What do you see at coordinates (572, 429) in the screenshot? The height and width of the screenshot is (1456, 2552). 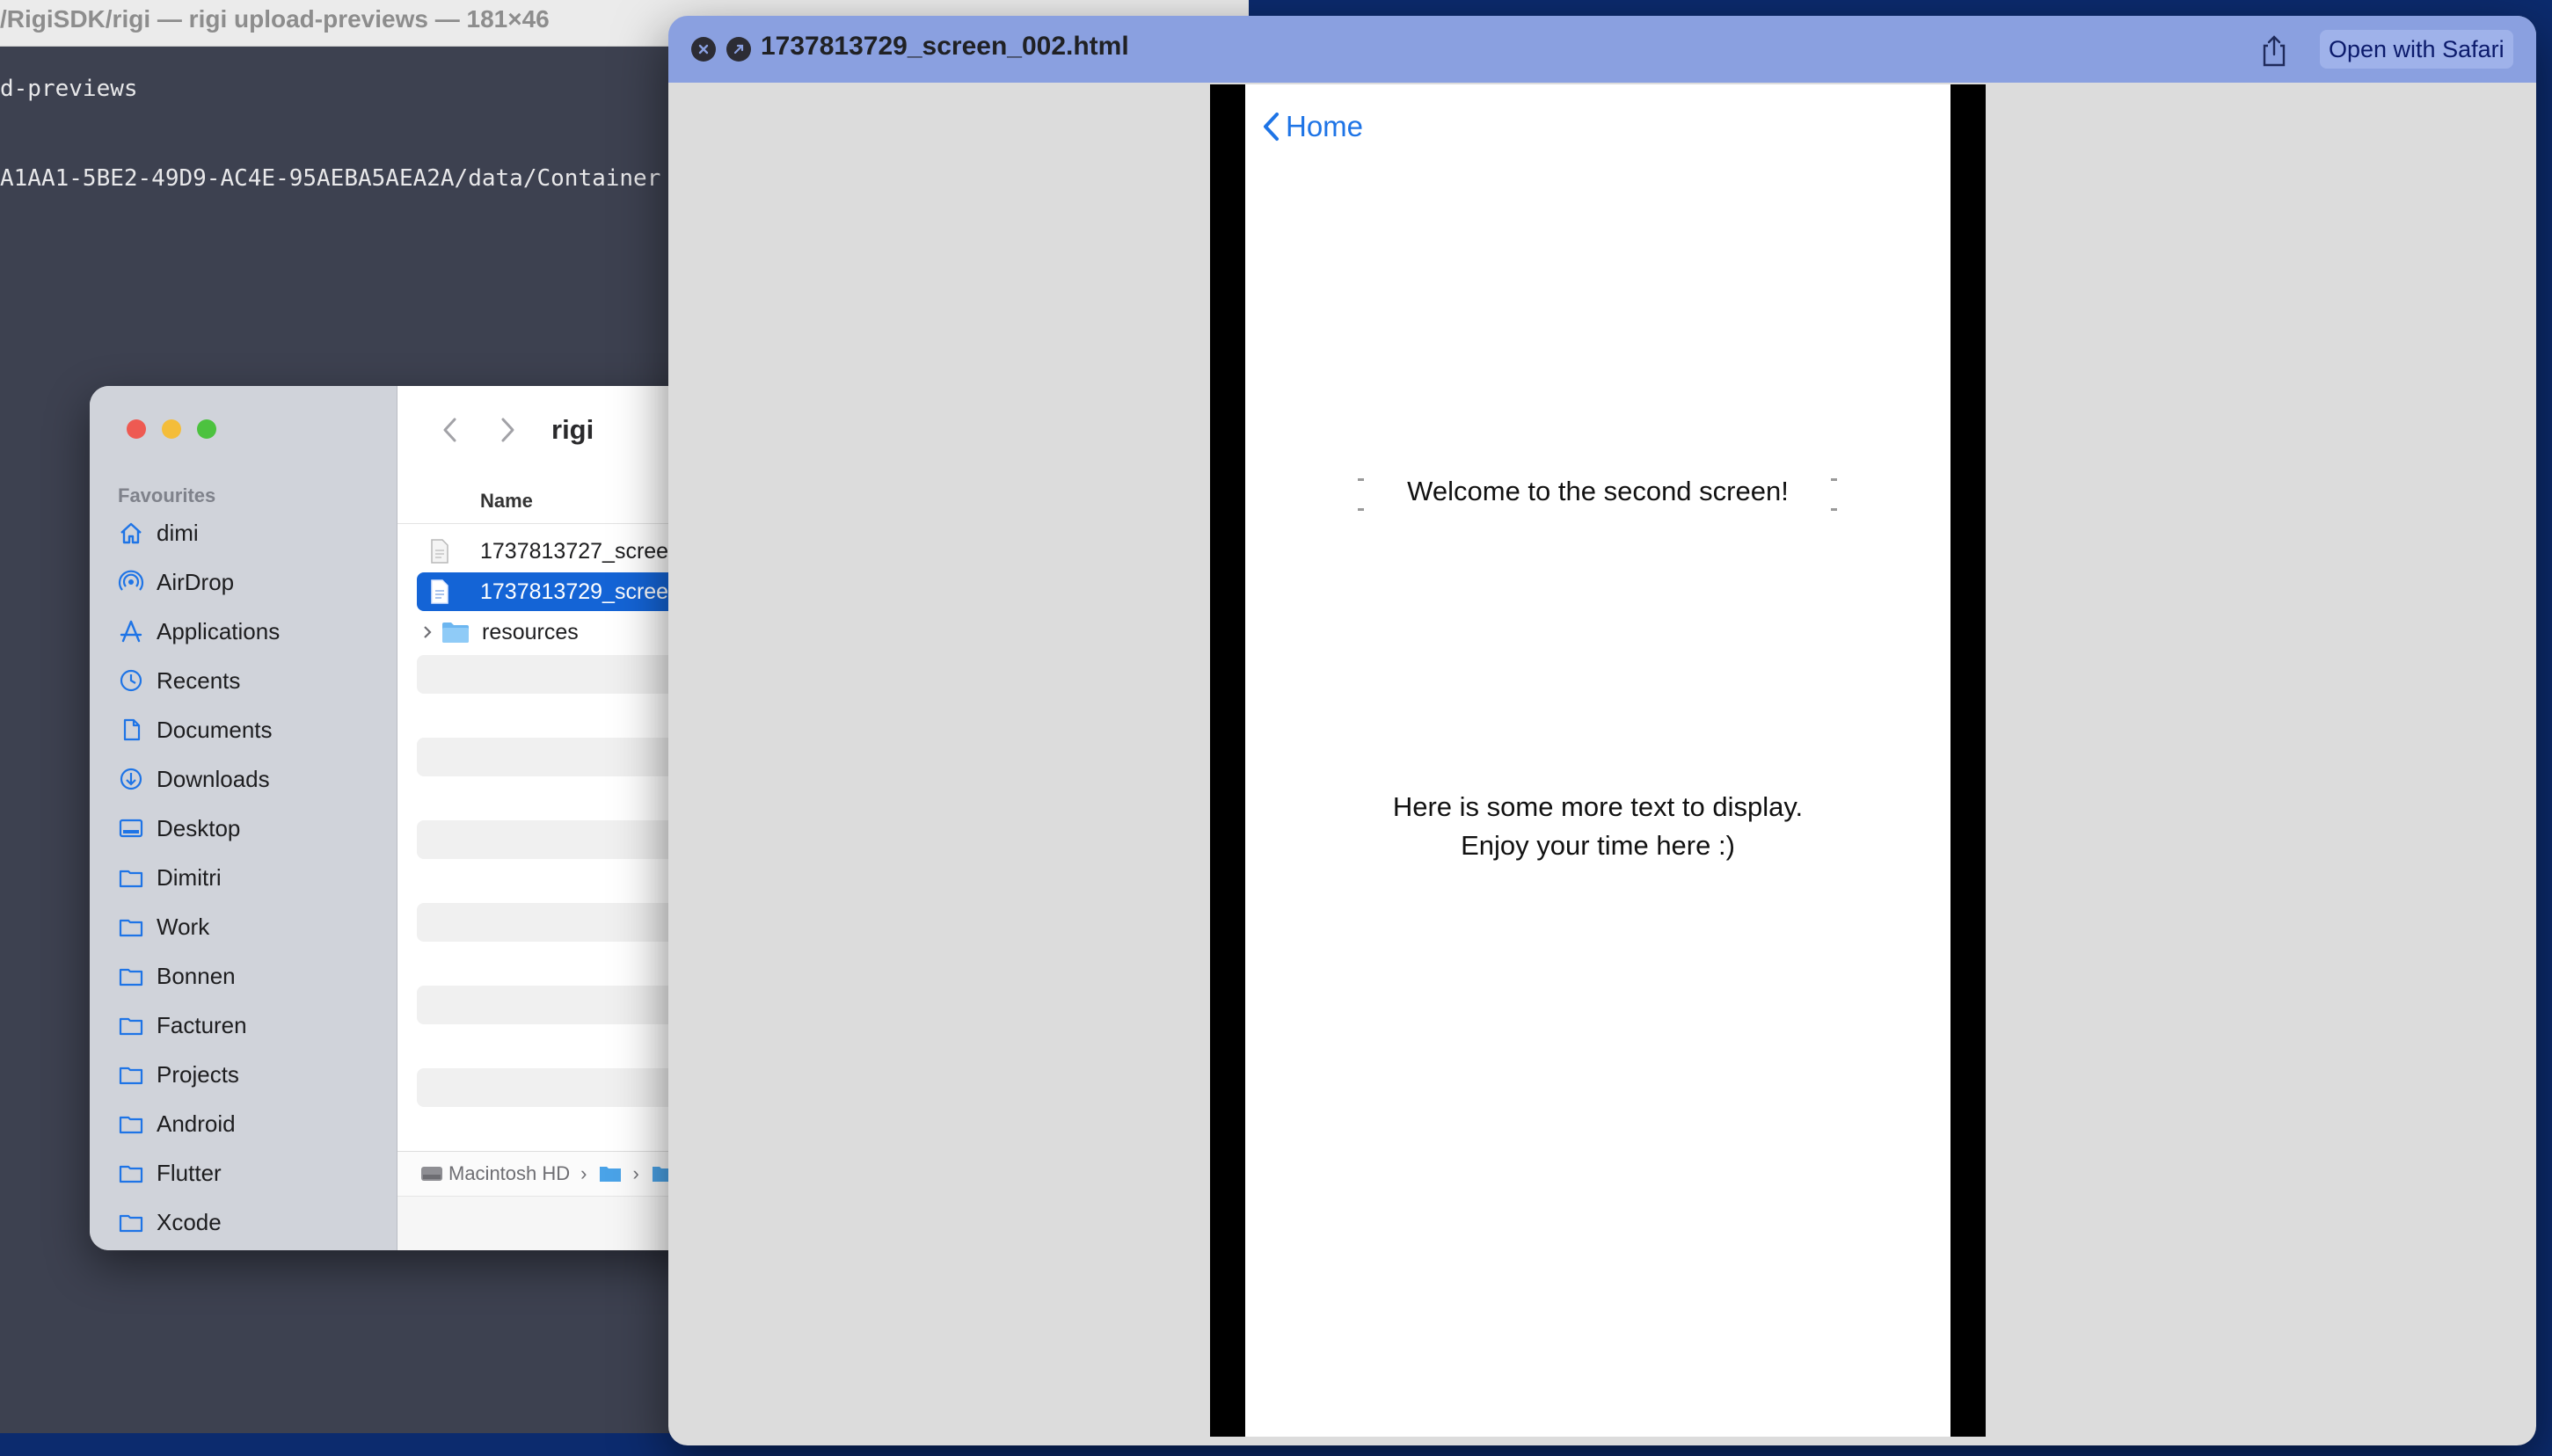 I see `folder-title: rigi` at bounding box center [572, 429].